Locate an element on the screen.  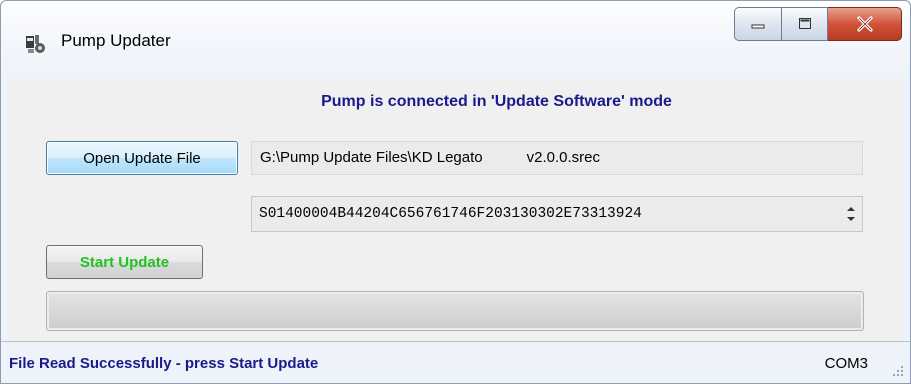
maximize-button is located at coordinates (805, 24).